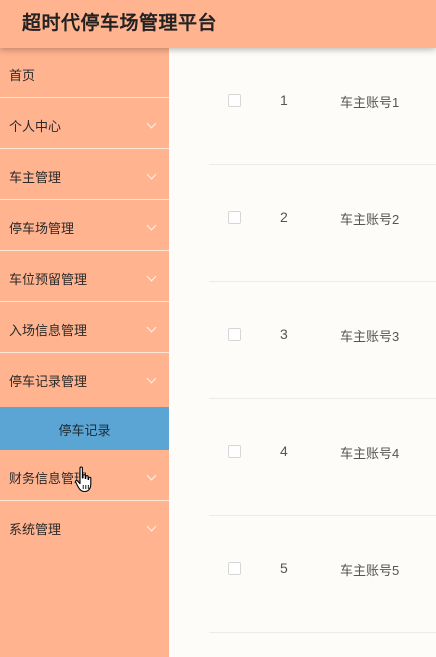  What do you see at coordinates (35, 126) in the screenshot?
I see `sidebar-item-label: 个人中心` at bounding box center [35, 126].